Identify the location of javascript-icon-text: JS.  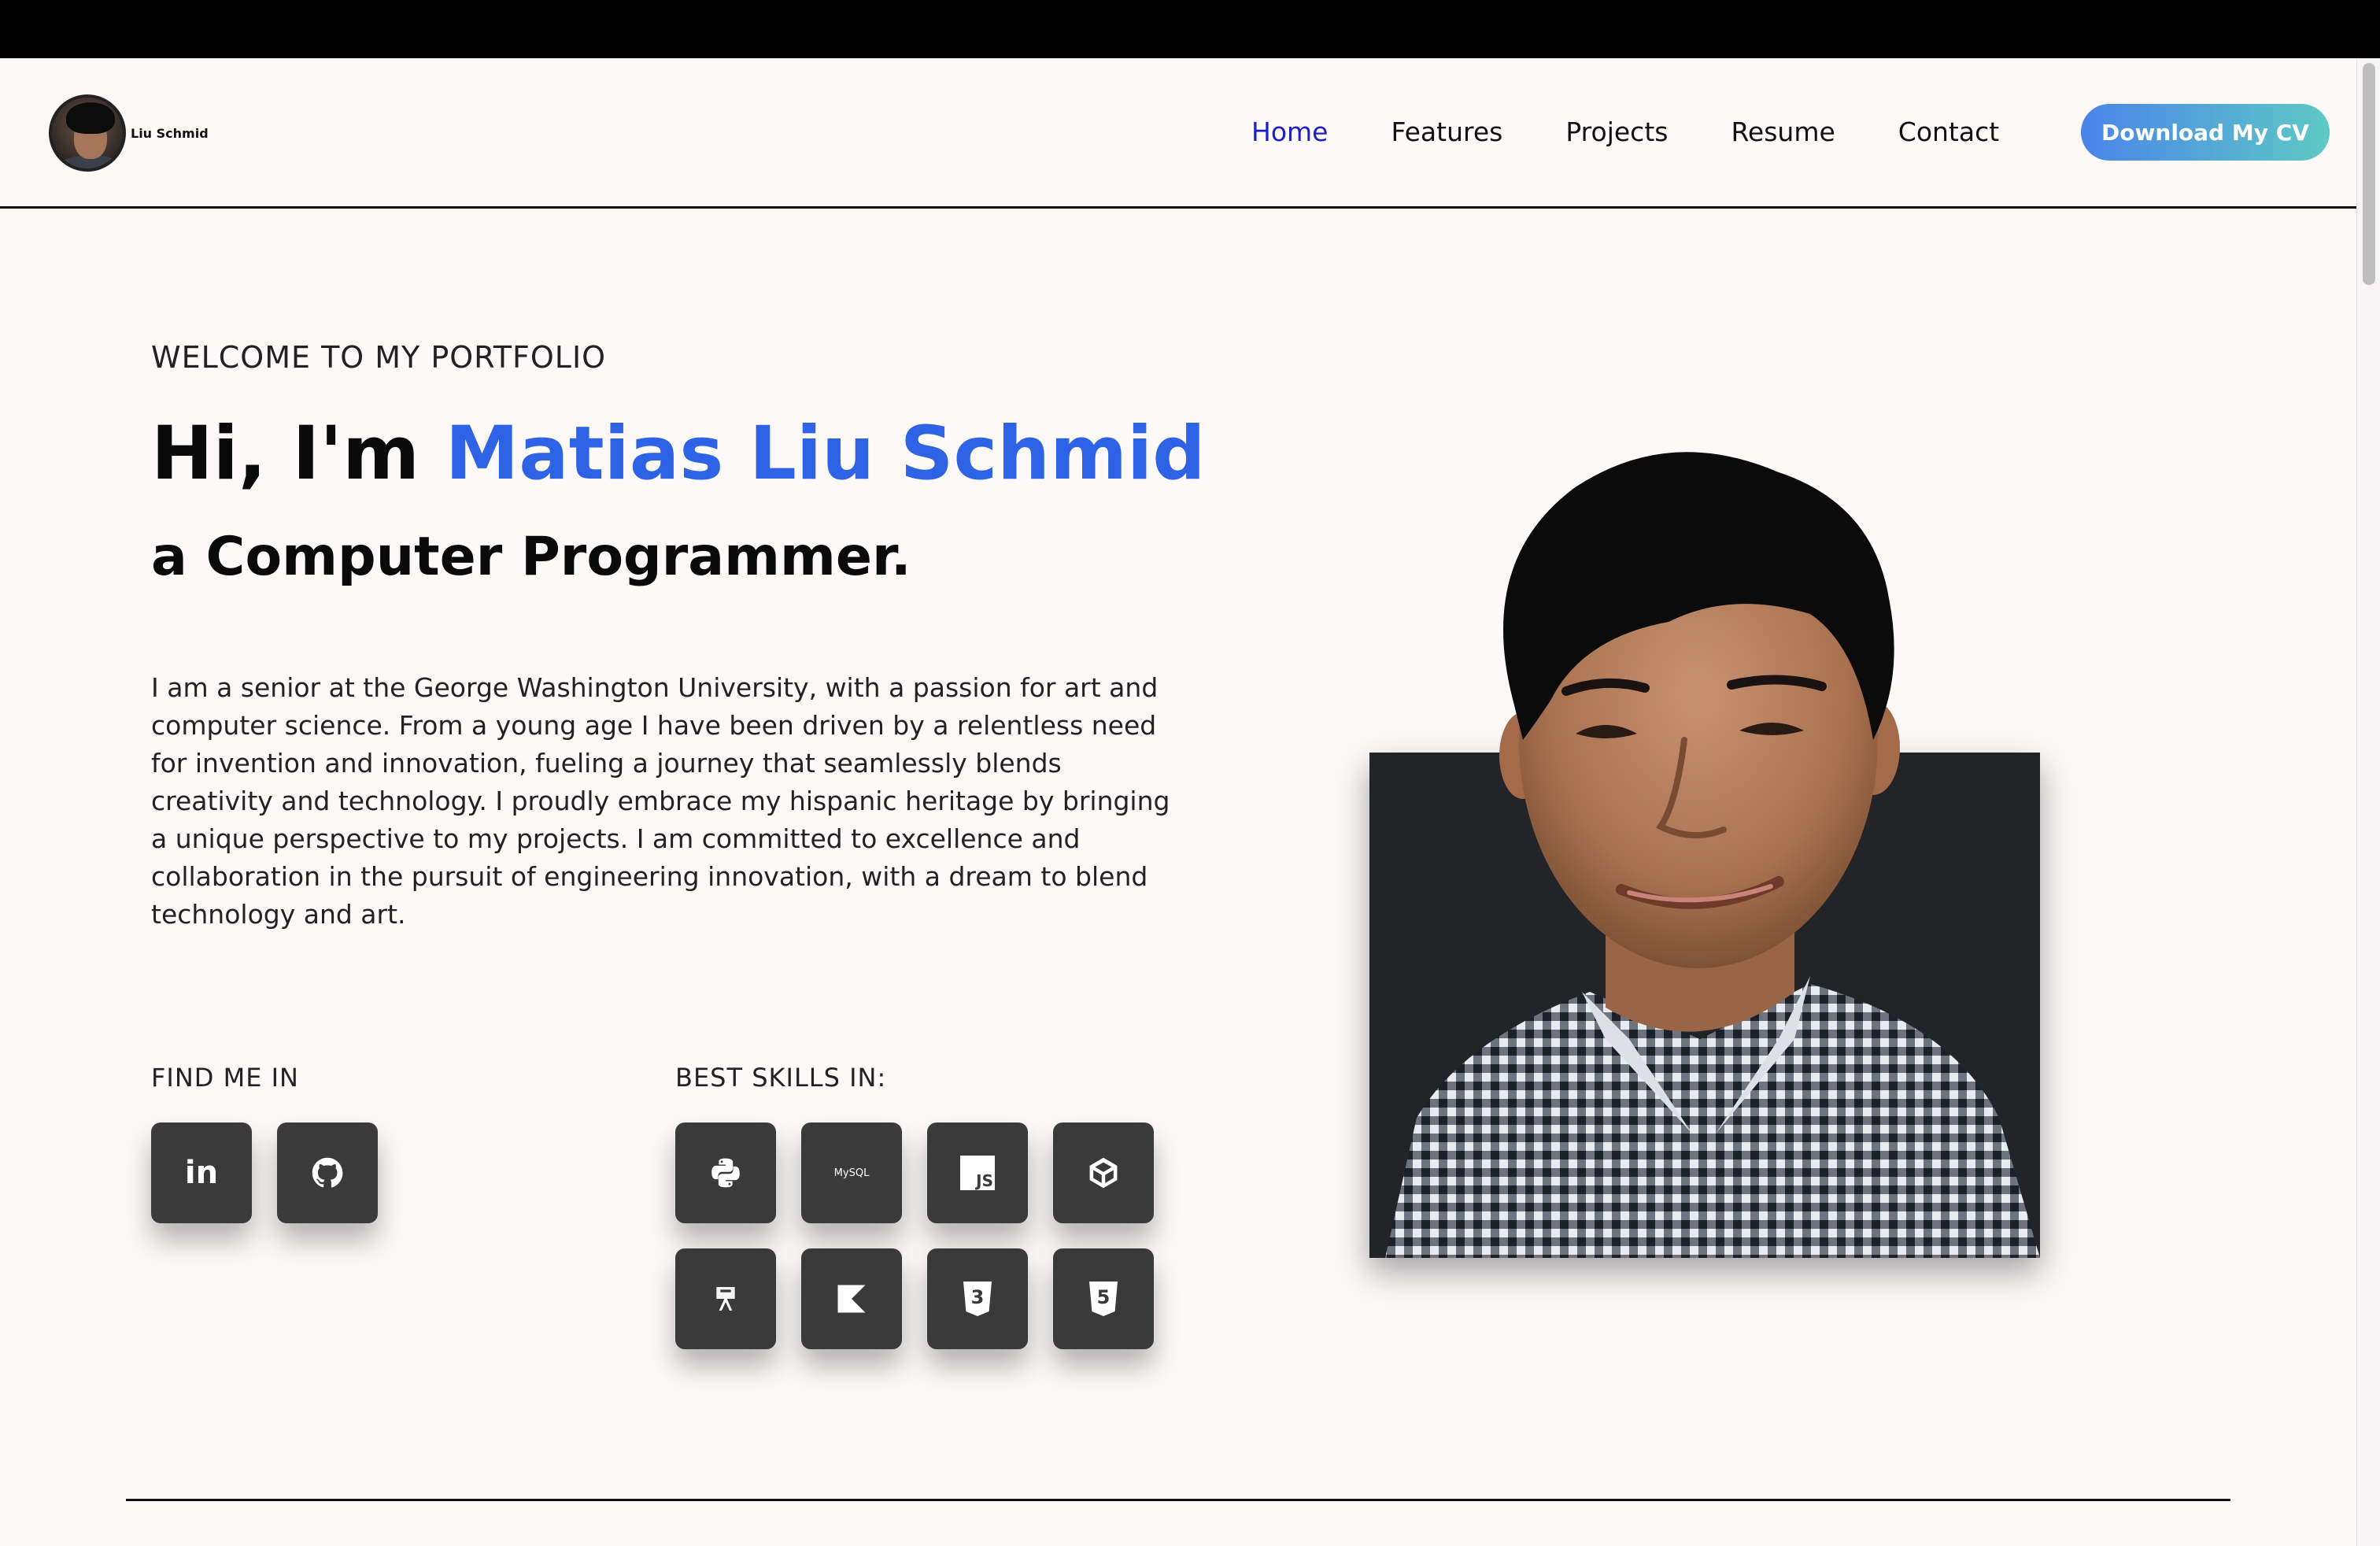
(984, 1180).